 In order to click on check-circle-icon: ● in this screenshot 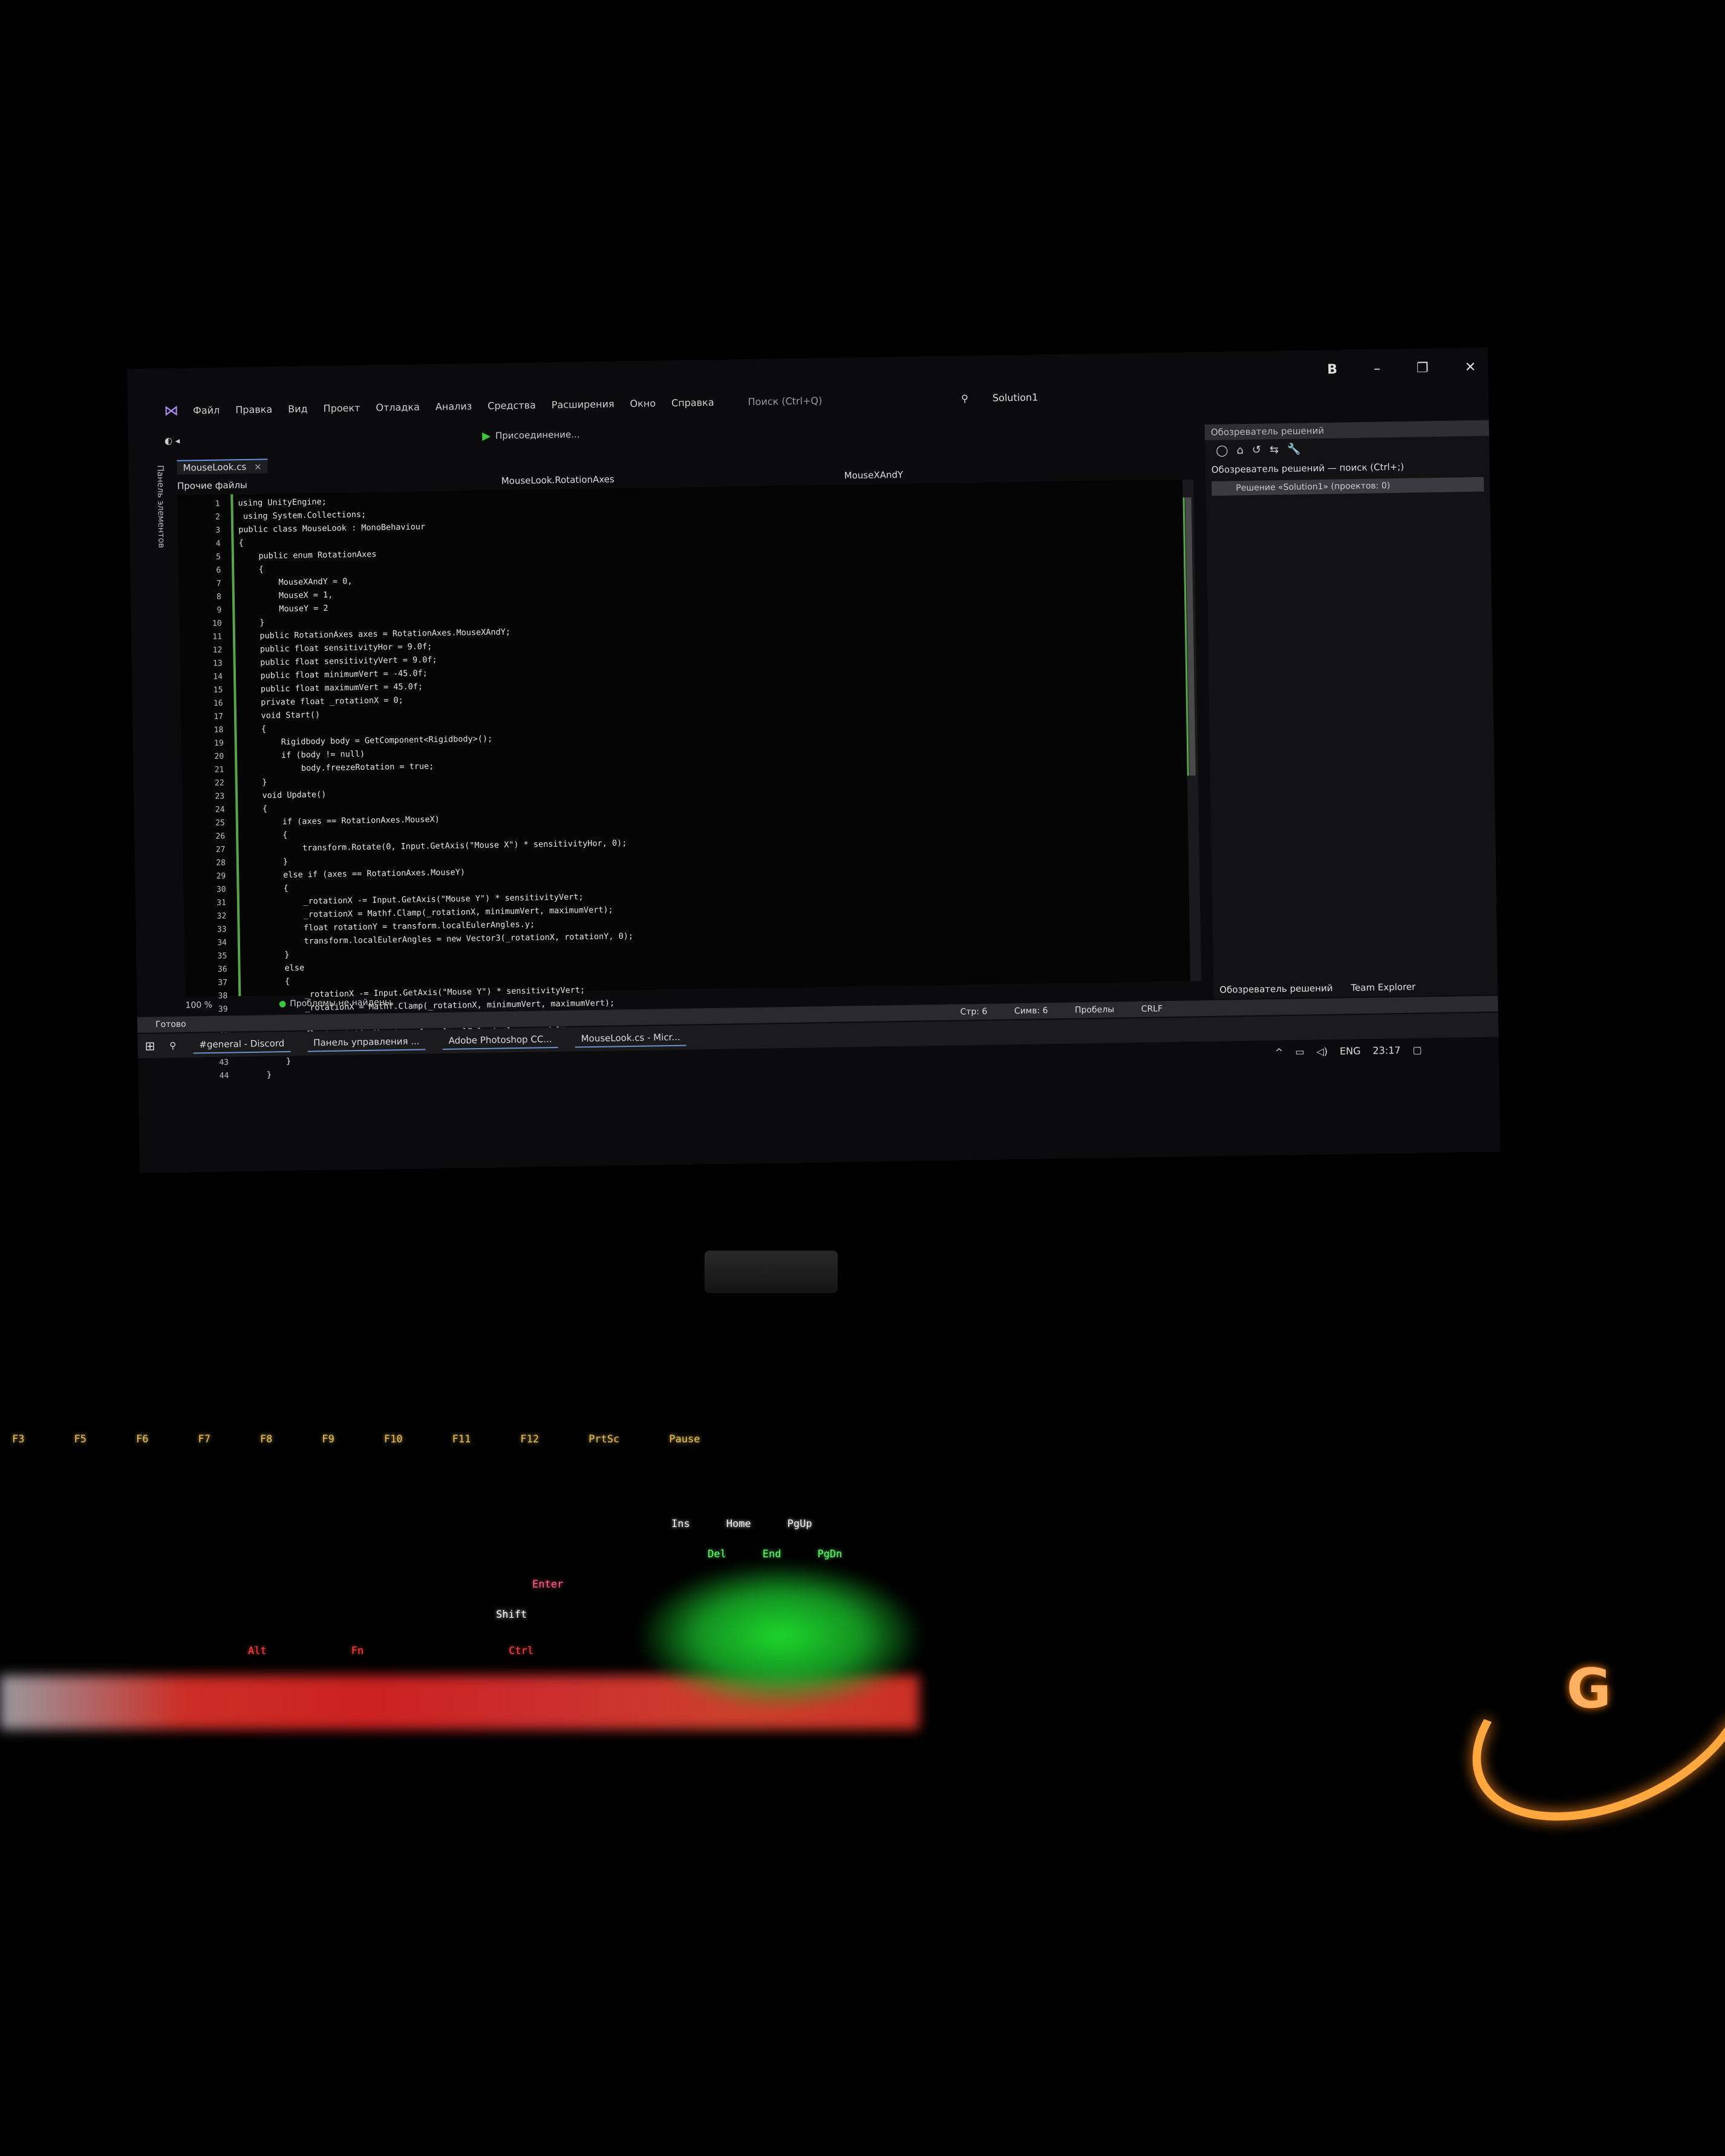, I will do `click(282, 1004)`.